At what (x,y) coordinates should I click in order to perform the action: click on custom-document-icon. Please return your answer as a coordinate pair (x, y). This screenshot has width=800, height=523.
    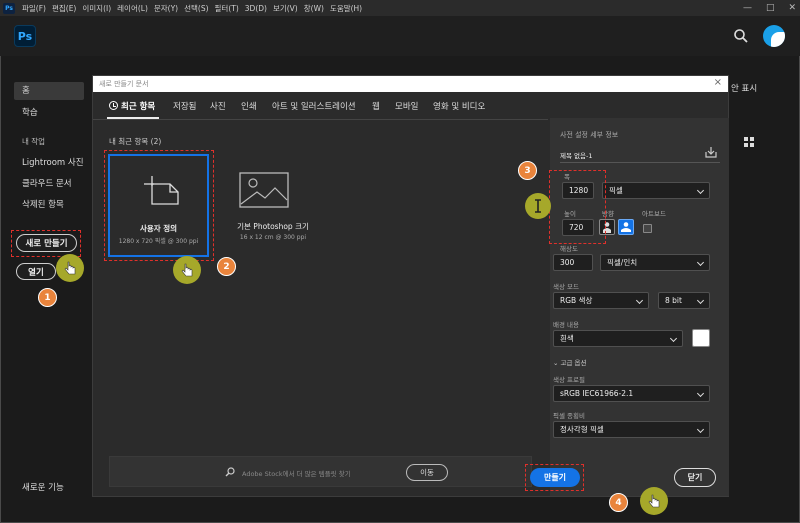
    Looking at the image, I should click on (161, 190).